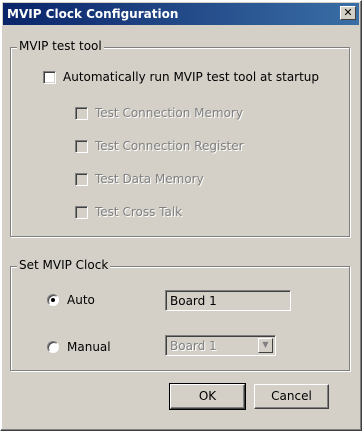 This screenshot has width=362, height=431. I want to click on test-connection-register-checkbox, so click(81, 146).